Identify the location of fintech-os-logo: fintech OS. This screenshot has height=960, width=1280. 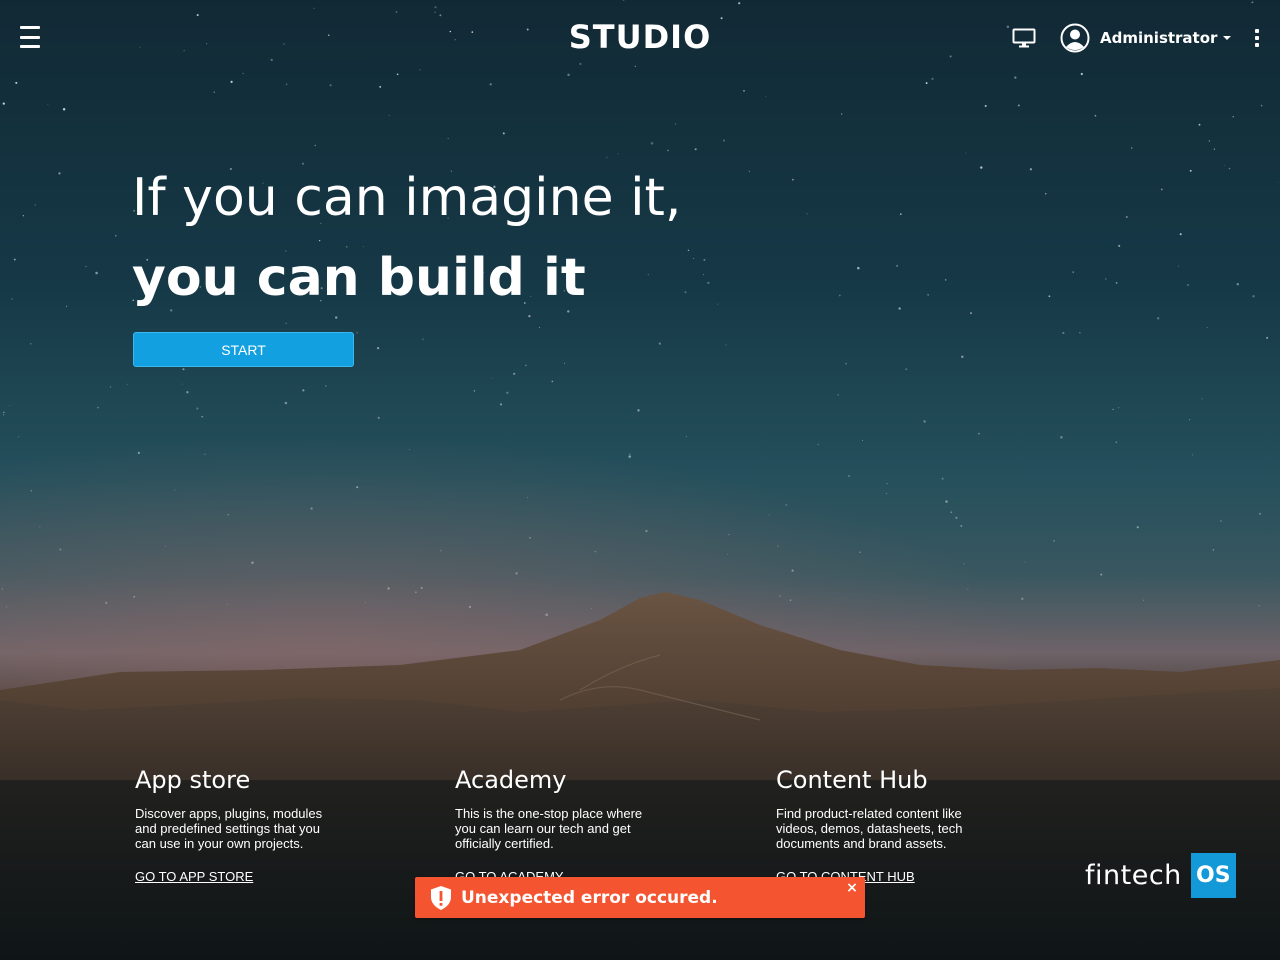
(1160, 875).